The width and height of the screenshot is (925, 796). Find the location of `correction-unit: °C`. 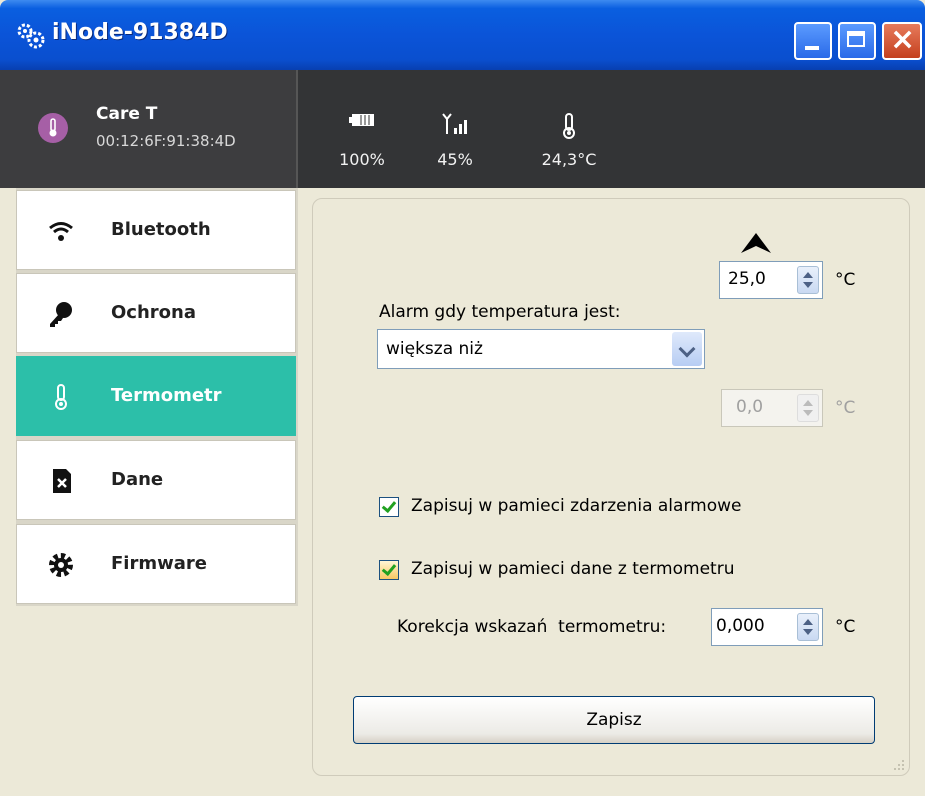

correction-unit: °C is located at coordinates (845, 627).